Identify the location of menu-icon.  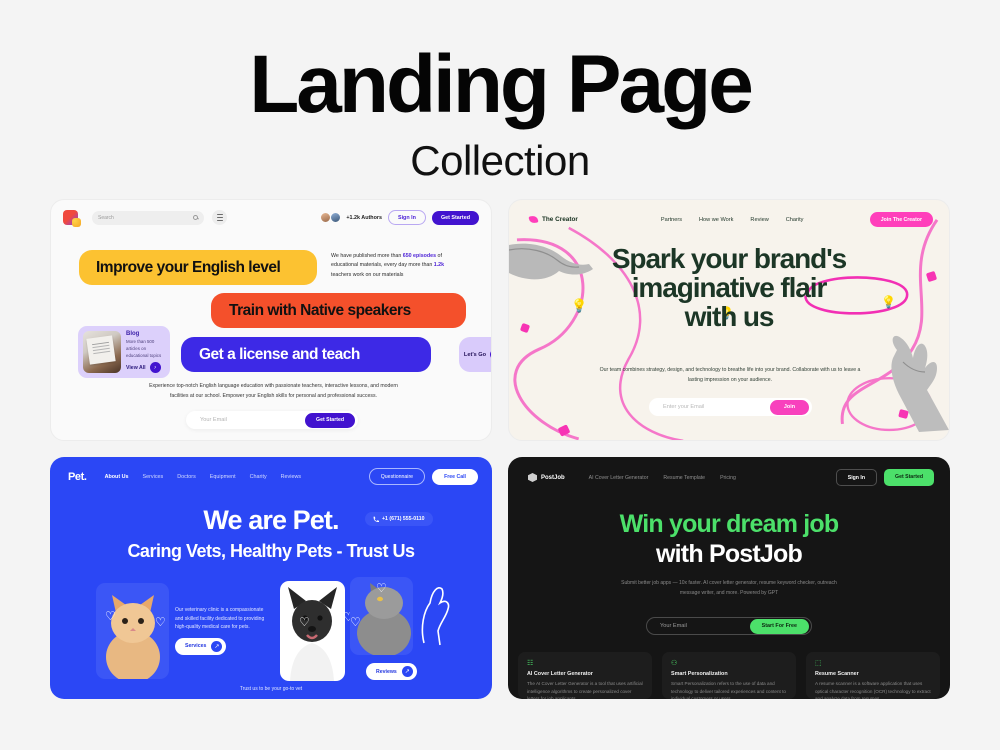
(219, 217).